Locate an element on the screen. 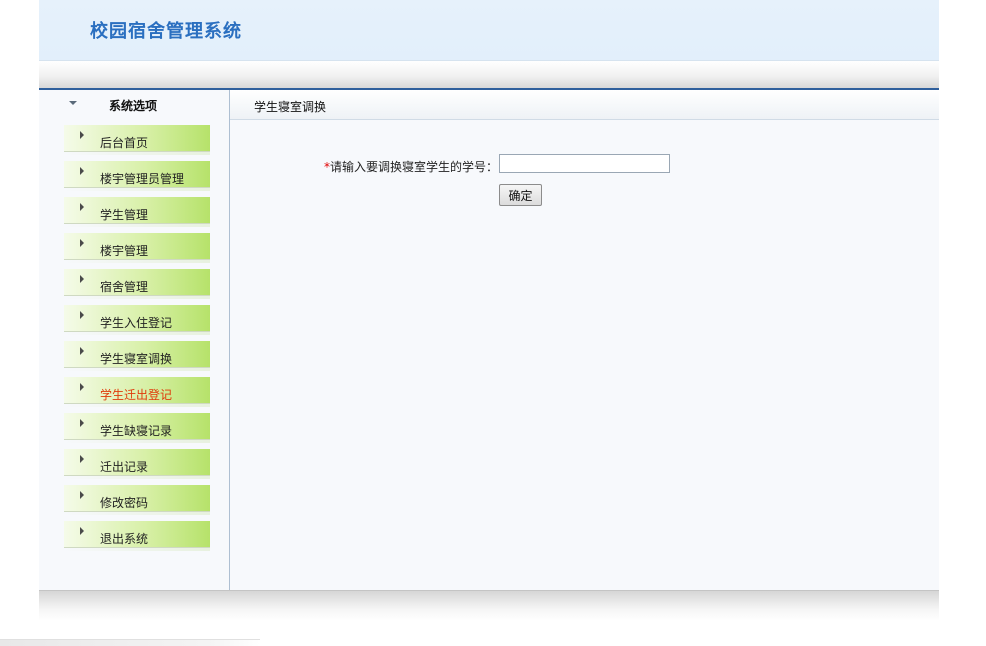  confirm-button: 确定 is located at coordinates (520, 195).